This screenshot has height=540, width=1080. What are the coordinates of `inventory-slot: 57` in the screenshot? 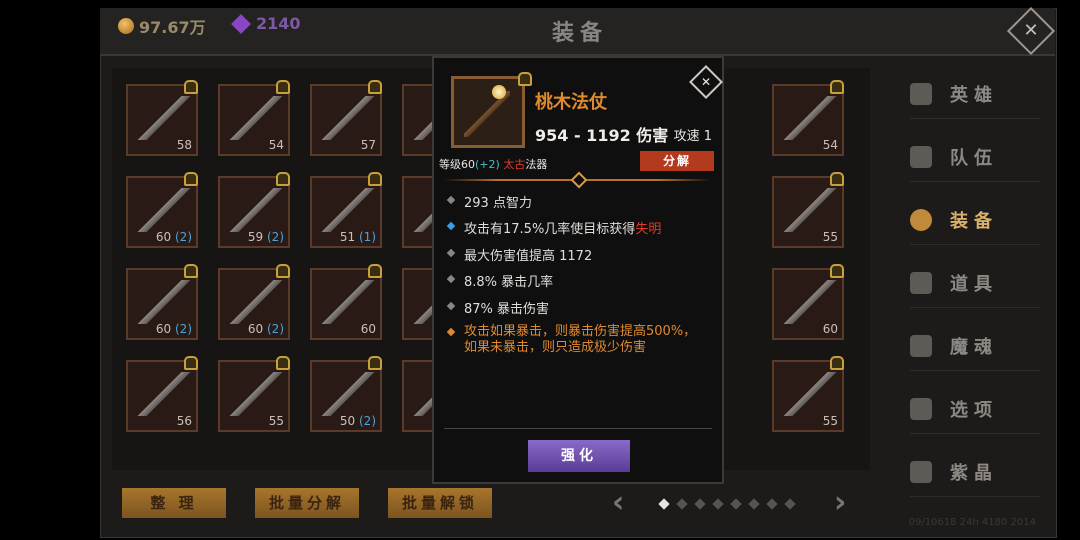 It's located at (346, 118).